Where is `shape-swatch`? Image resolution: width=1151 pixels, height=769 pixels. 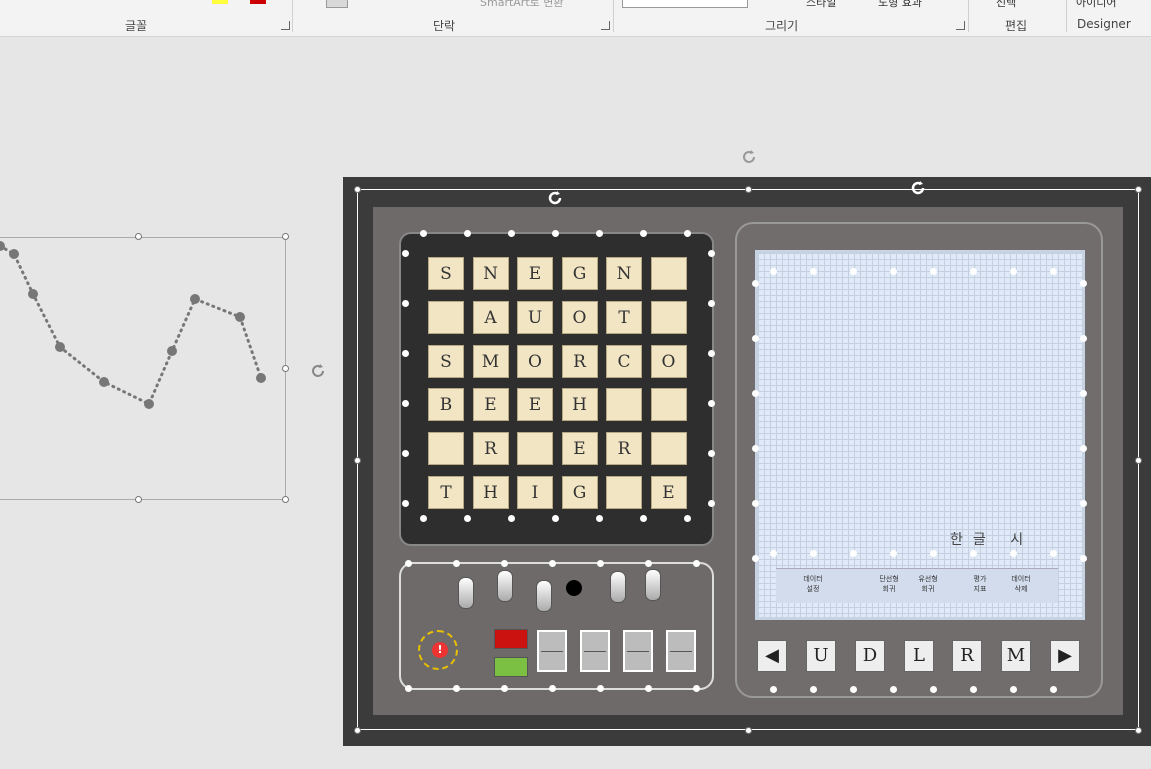
shape-swatch is located at coordinates (337, 4).